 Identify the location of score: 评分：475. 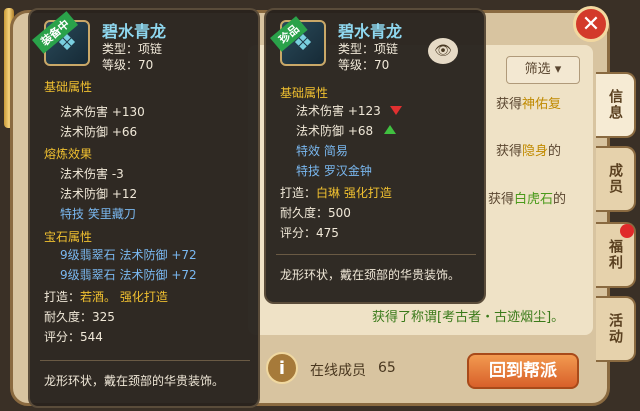
(309, 233).